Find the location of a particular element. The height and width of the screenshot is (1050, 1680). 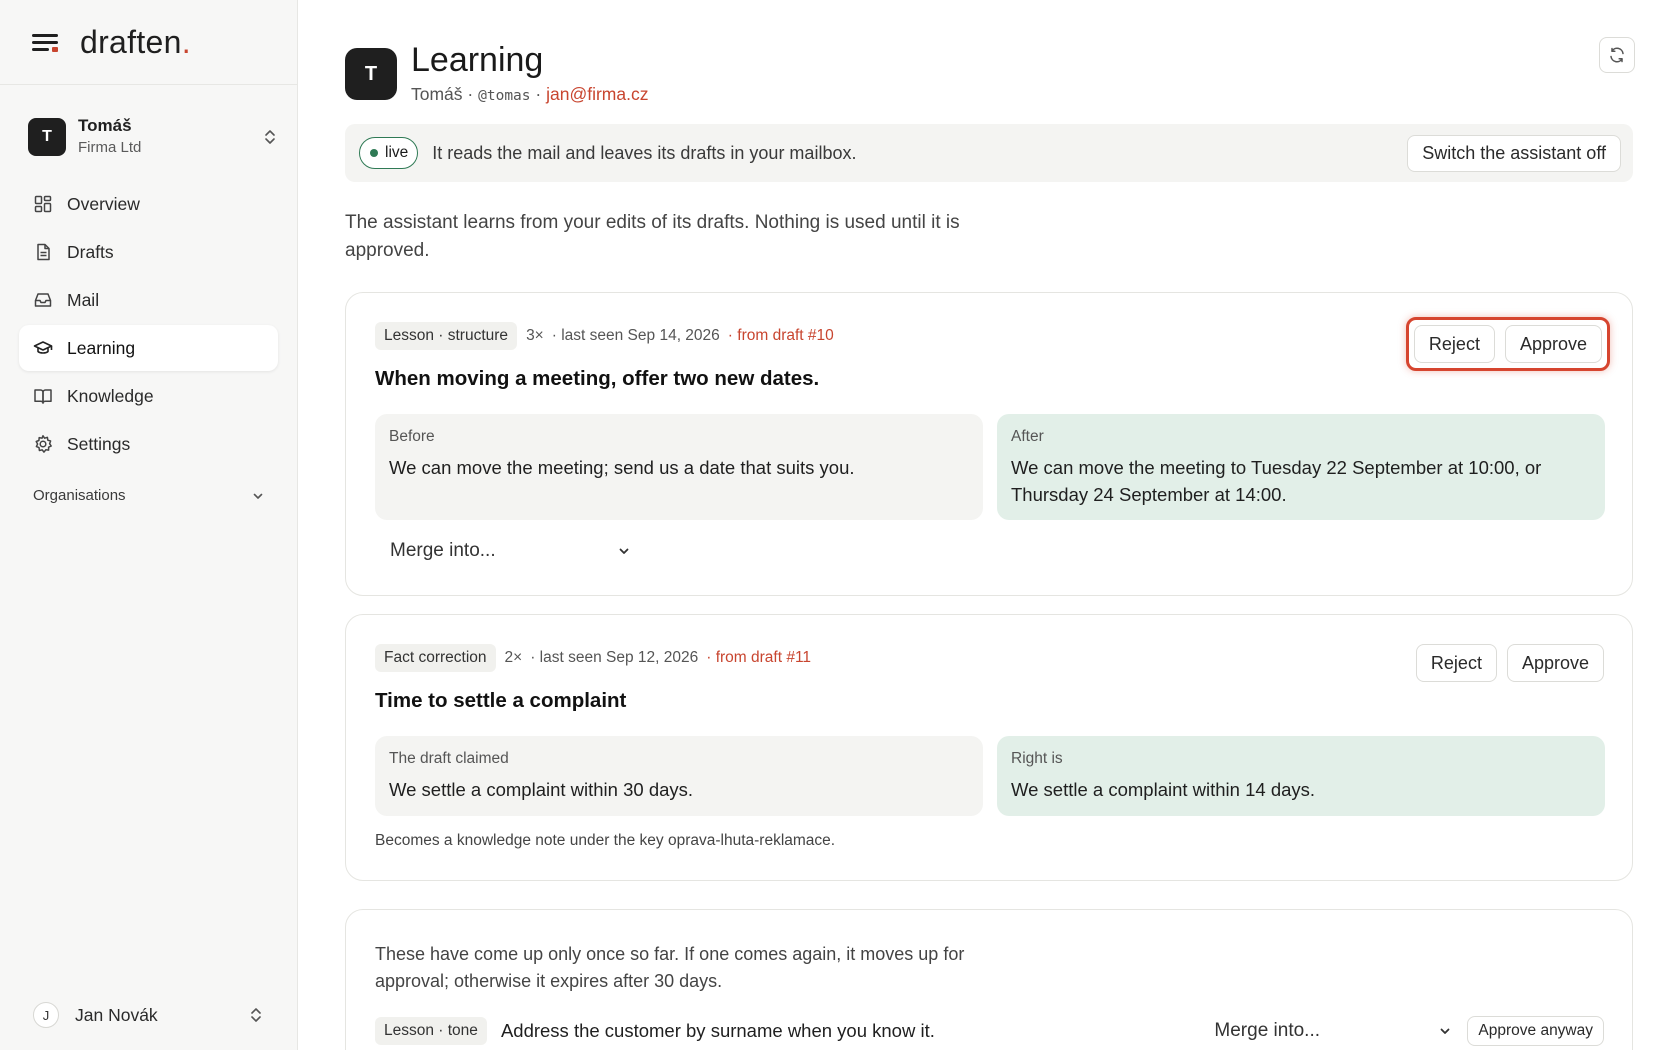

account-switcher: T Tomáš Firma Ltd is located at coordinates (152, 137).